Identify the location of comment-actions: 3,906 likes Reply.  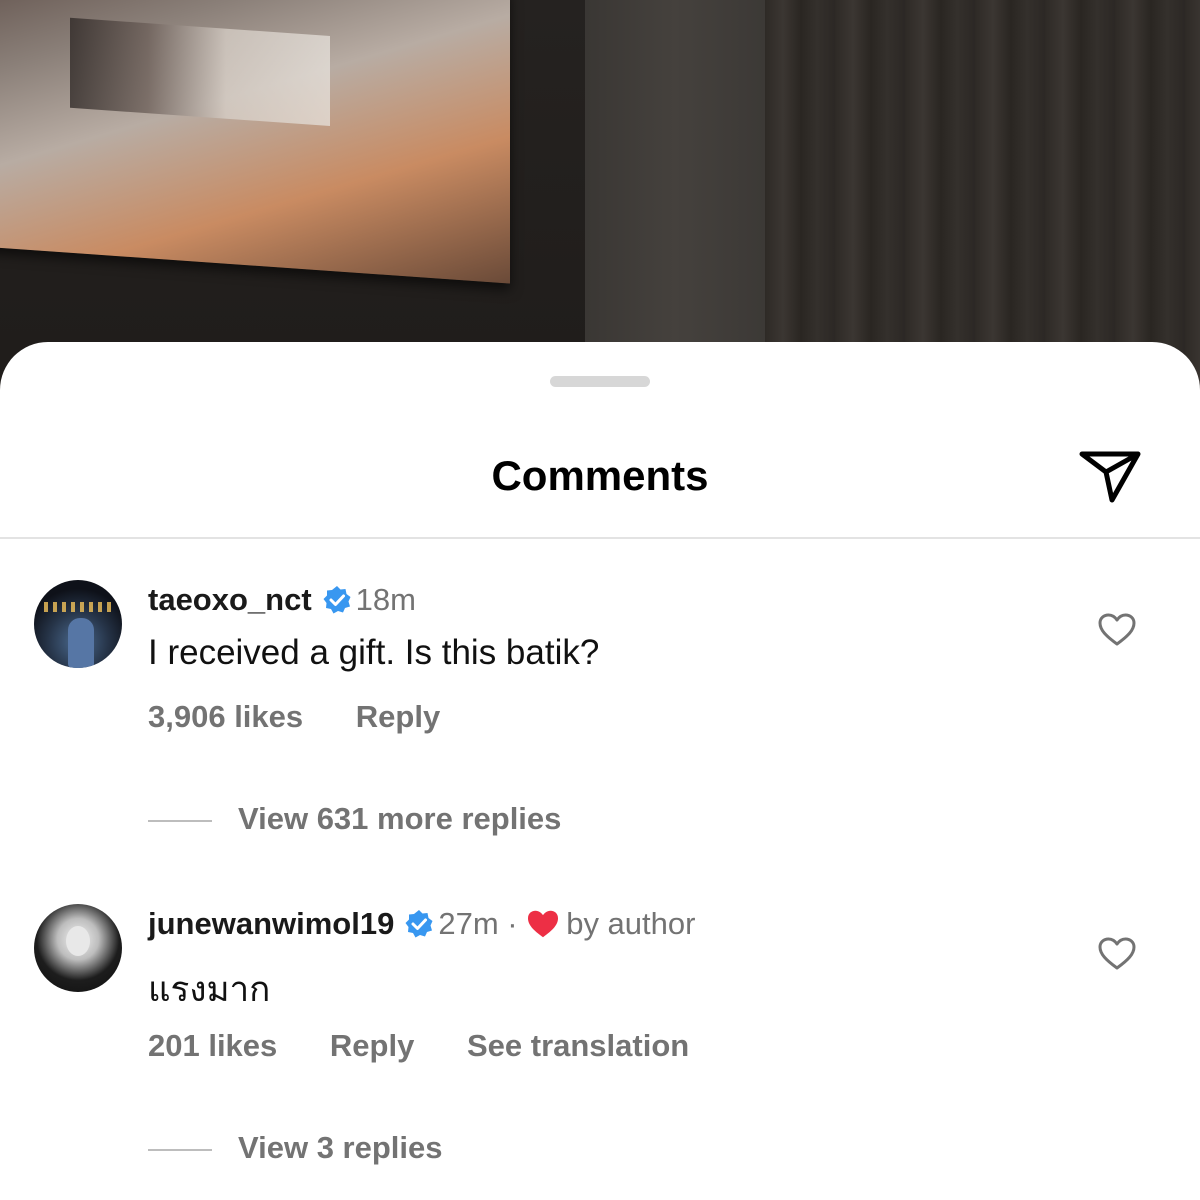
(294, 717).